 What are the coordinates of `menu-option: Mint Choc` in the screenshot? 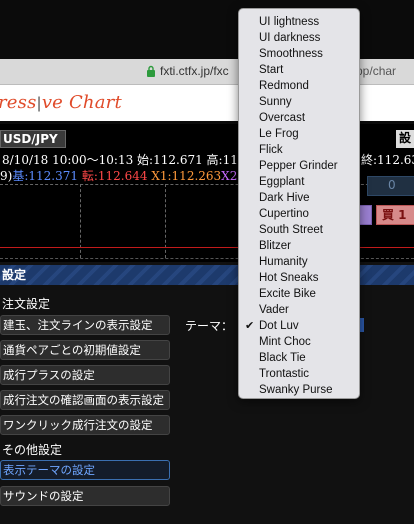 It's located at (299, 342).